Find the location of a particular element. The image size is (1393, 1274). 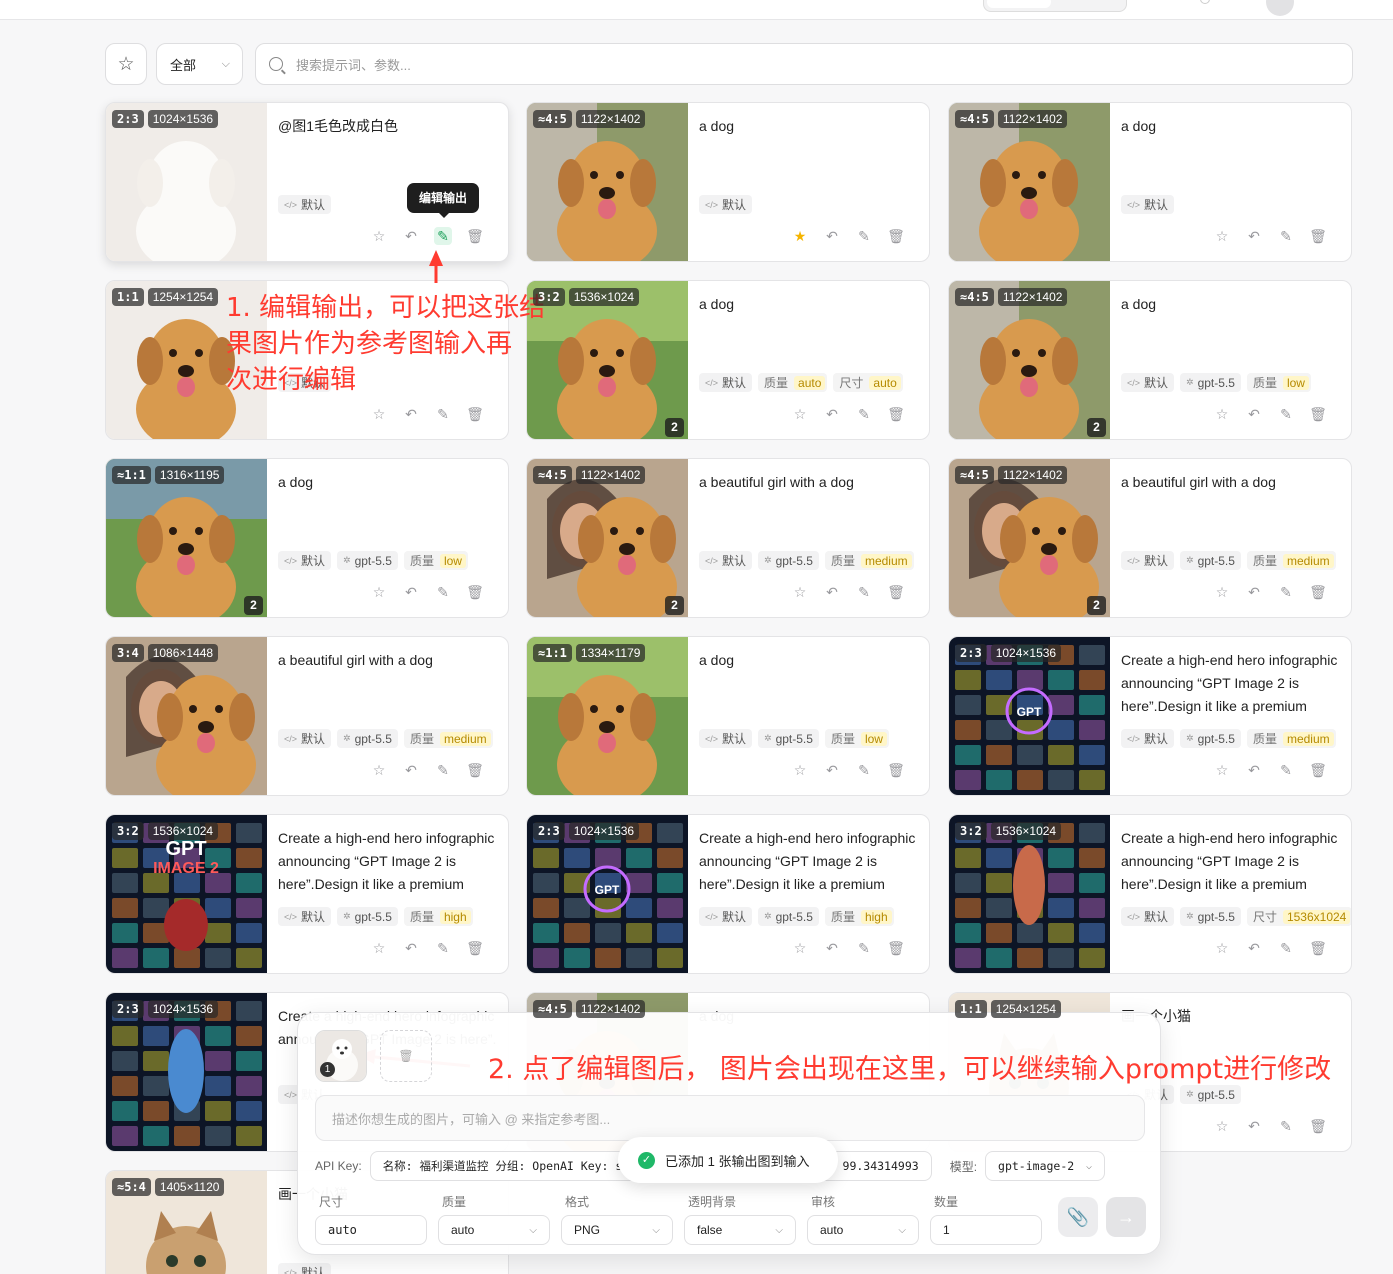

param-input: auto is located at coordinates (371, 1230).